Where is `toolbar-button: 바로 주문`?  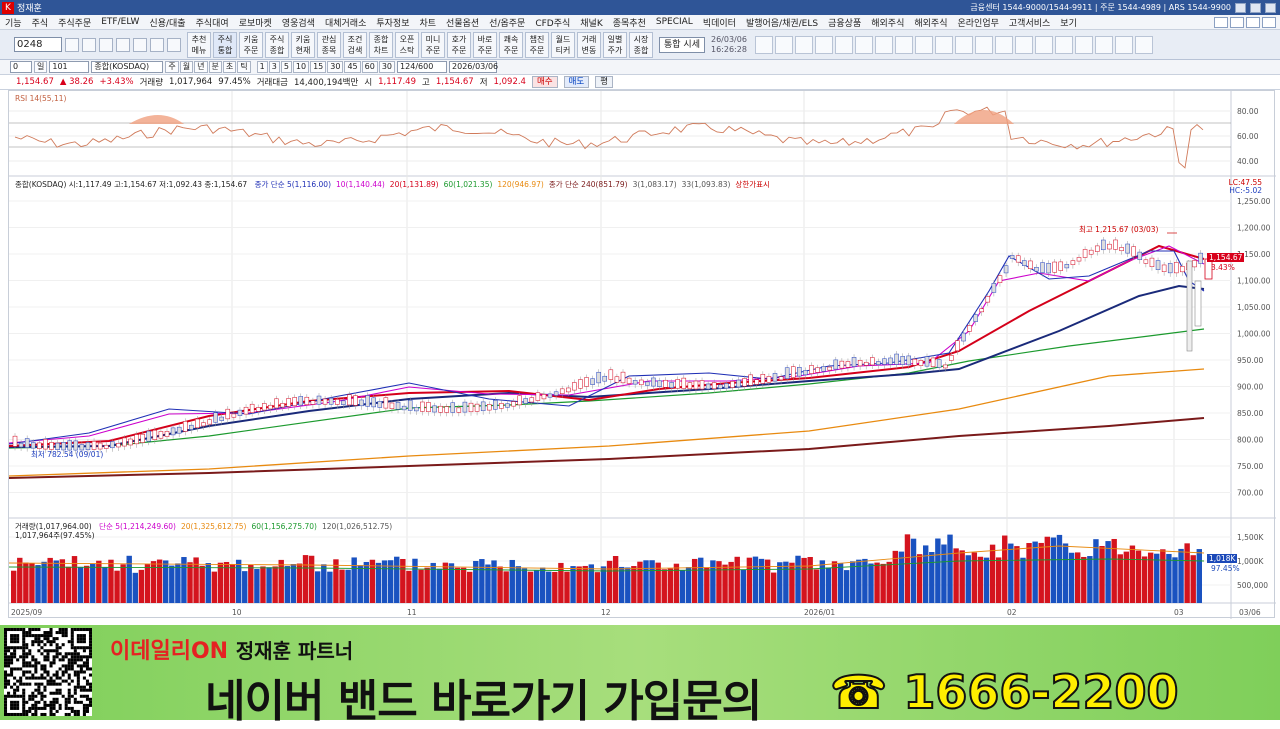
toolbar-button: 바로 주문 is located at coordinates (485, 44).